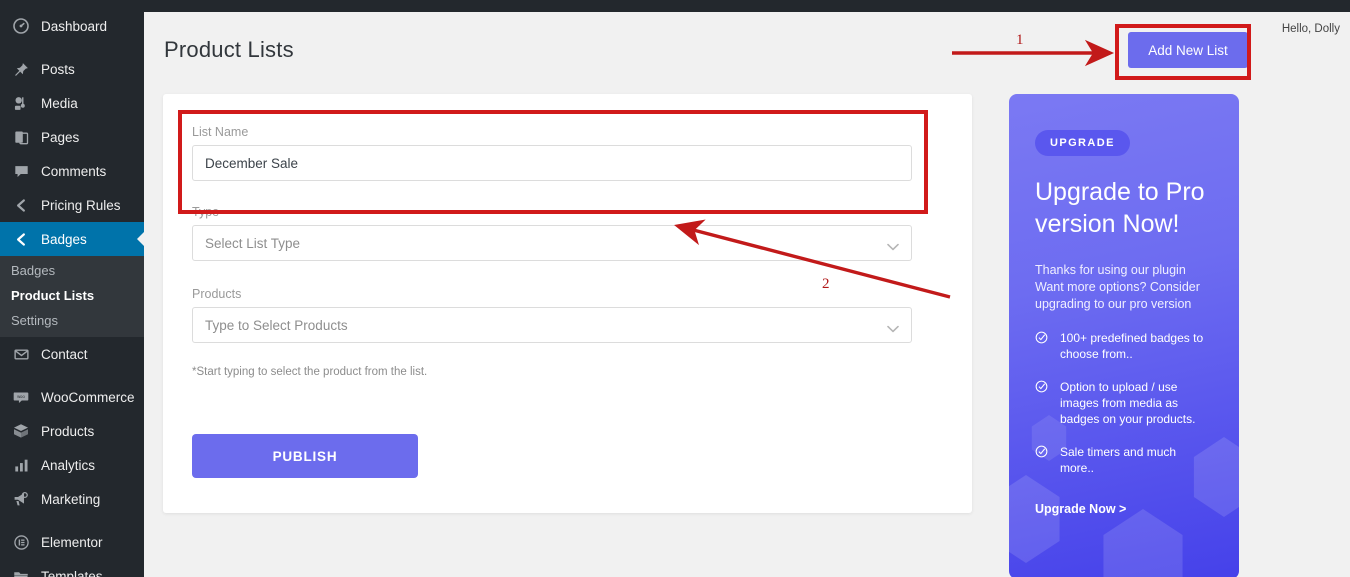  Describe the element at coordinates (220, 132) in the screenshot. I see `list-name-label: List Name` at that location.